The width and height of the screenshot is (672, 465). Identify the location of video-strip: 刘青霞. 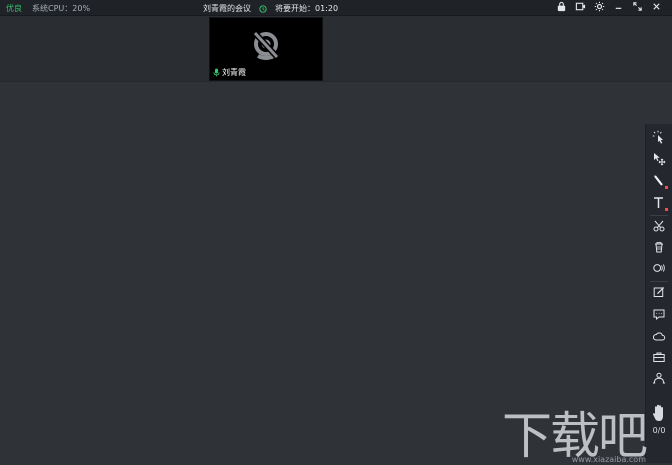
(336, 49).